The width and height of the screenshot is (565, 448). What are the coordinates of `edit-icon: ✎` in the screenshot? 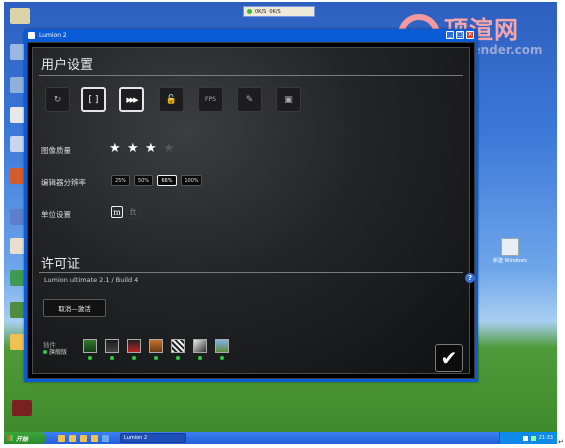 It's located at (249, 99).